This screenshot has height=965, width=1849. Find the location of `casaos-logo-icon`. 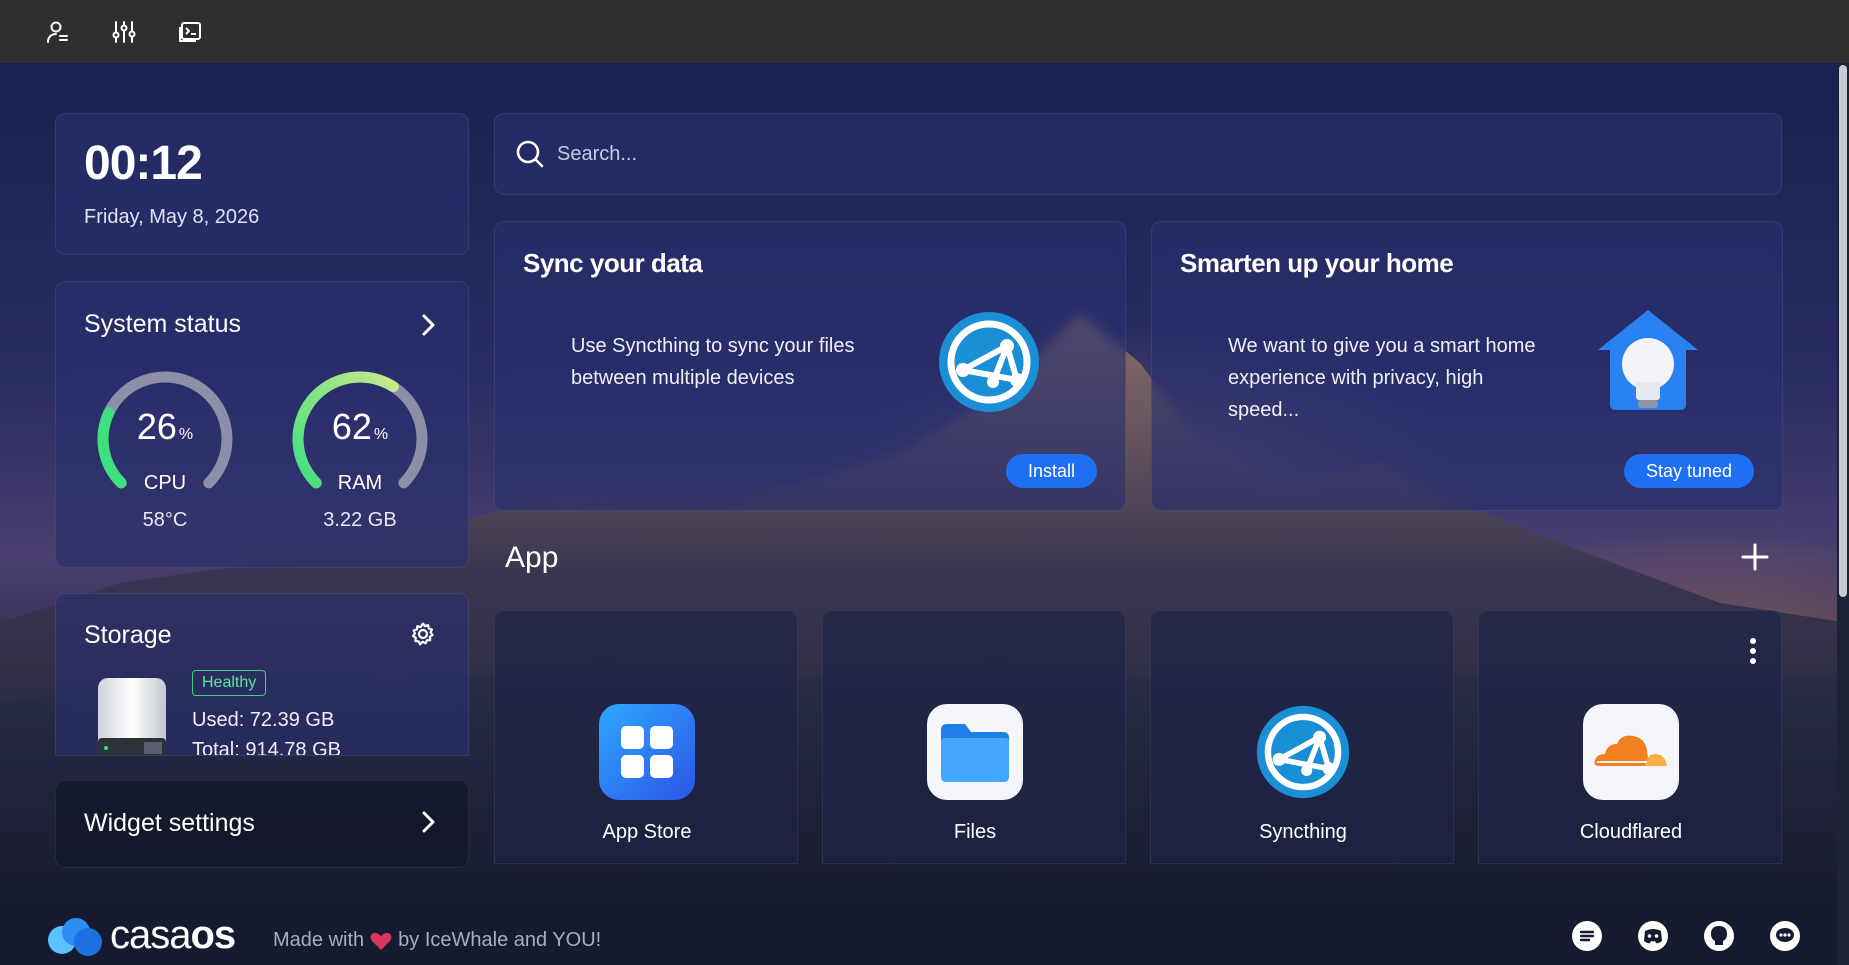

casaos-logo-icon is located at coordinates (75, 936).